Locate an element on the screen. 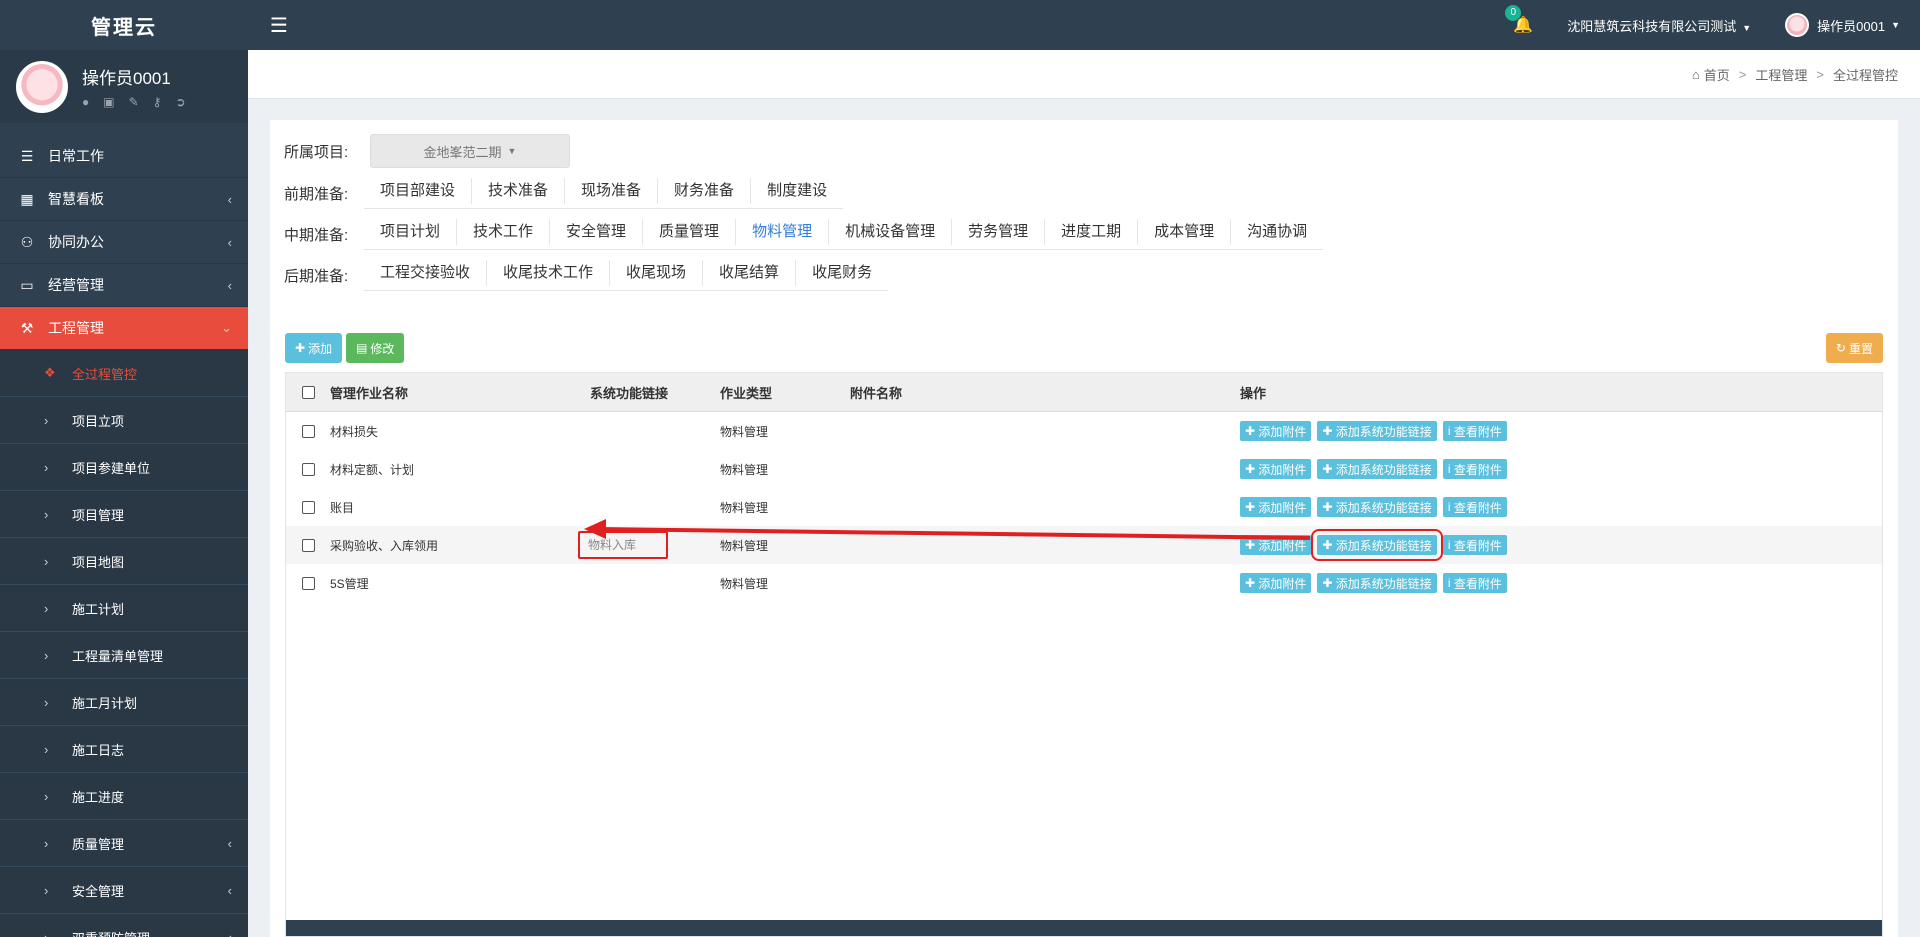 The height and width of the screenshot is (937, 1920). tab-late: 收尾财务 is located at coordinates (842, 273).